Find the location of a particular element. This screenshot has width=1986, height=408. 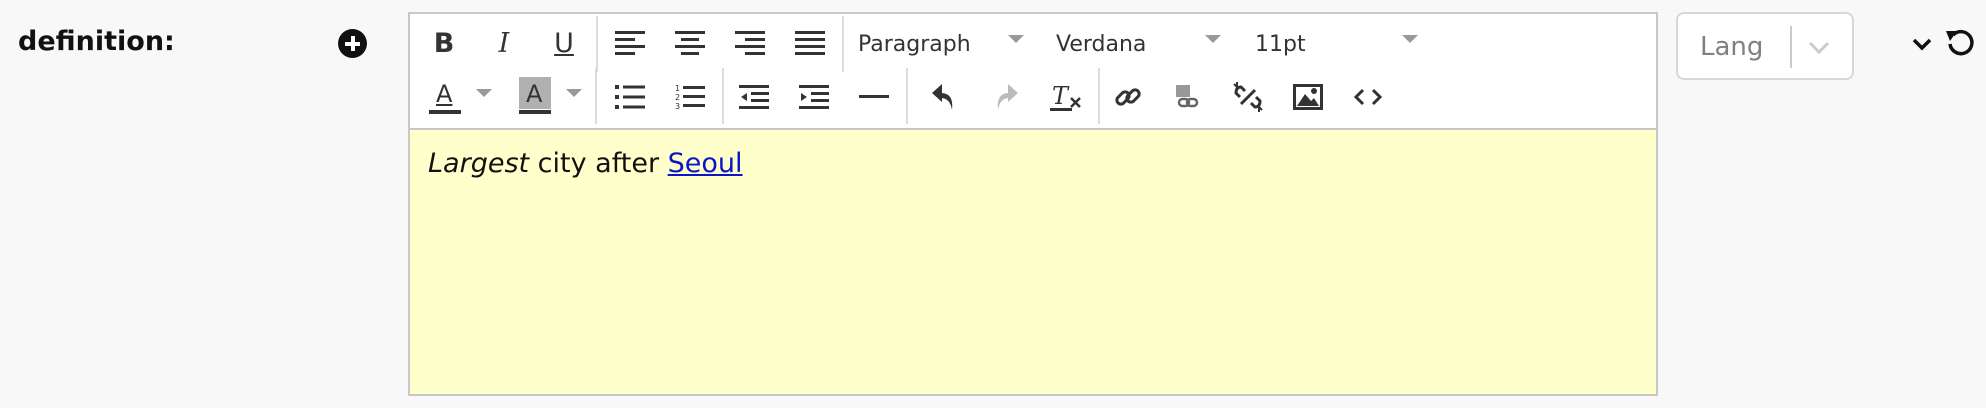

align-justify-button is located at coordinates (810, 43).